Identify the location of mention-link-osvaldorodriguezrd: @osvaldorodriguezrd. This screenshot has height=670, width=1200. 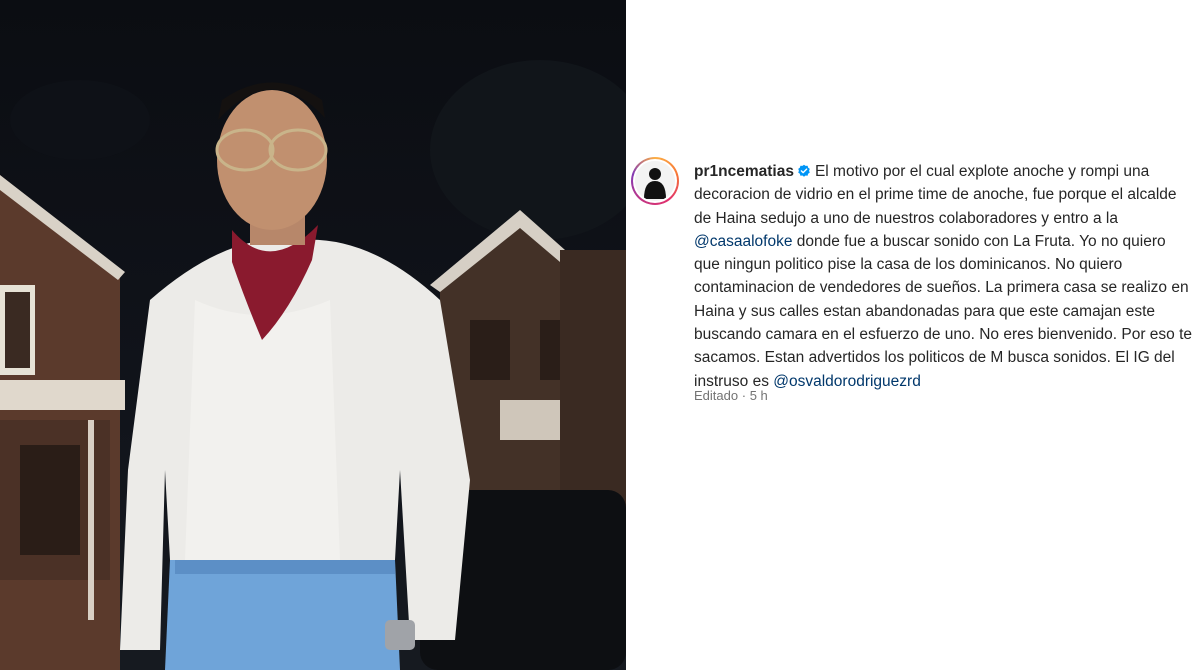
(847, 381).